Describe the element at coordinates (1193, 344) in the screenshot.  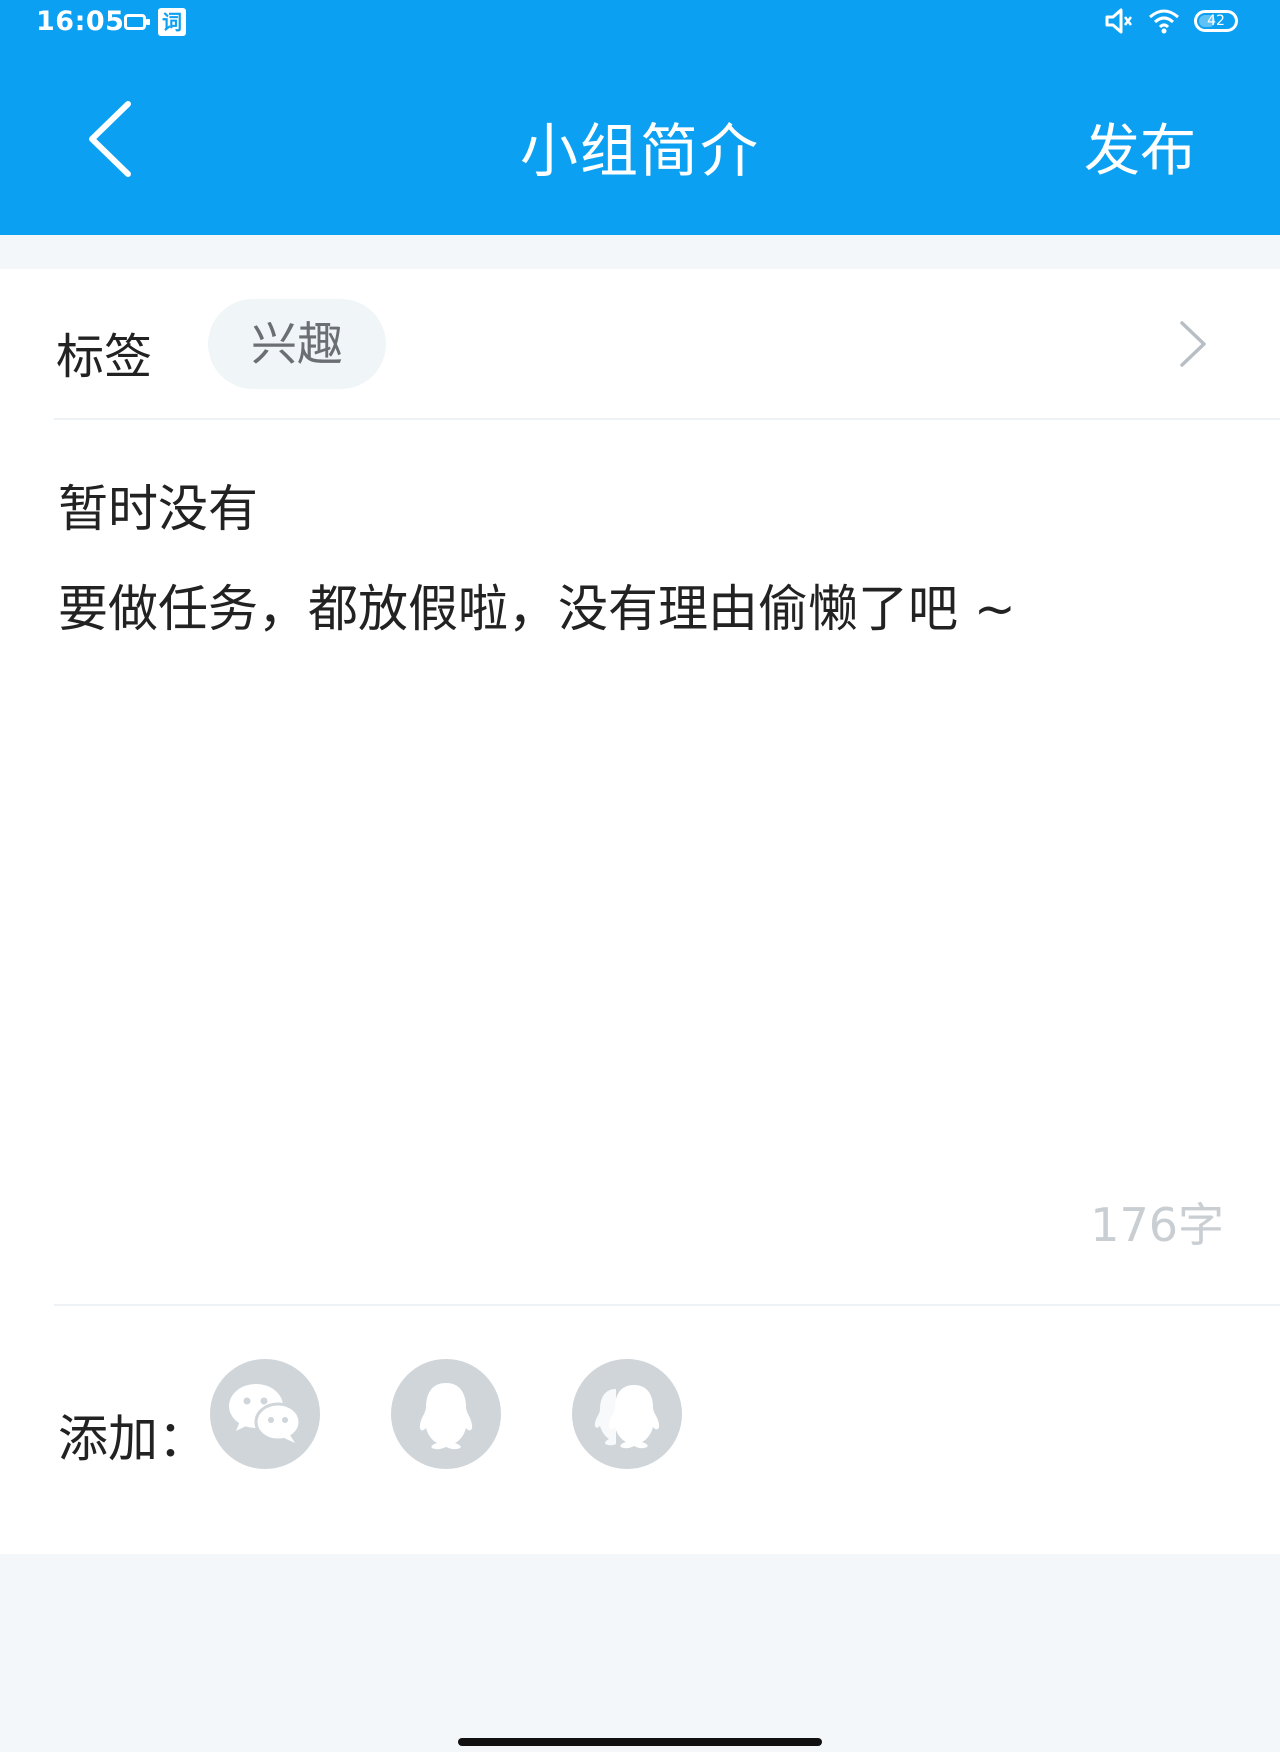
I see `chevron-right-icon` at that location.